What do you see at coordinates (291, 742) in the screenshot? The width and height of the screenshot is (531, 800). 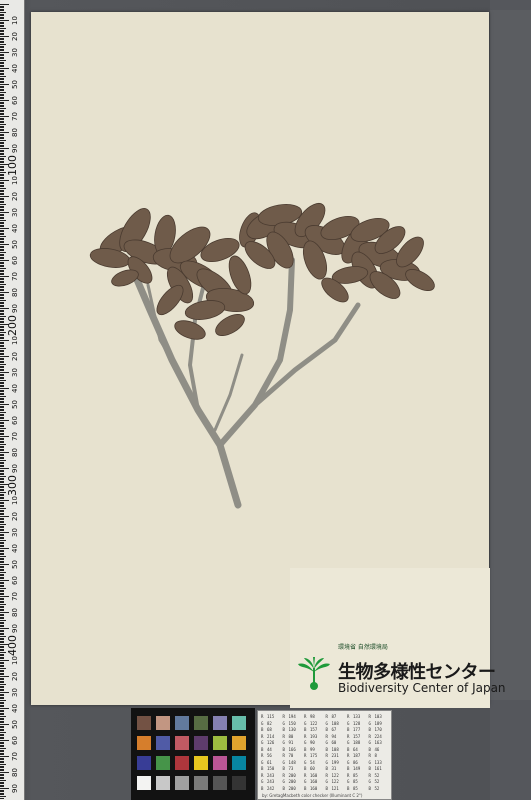 I see `table-cell: 91` at bounding box center [291, 742].